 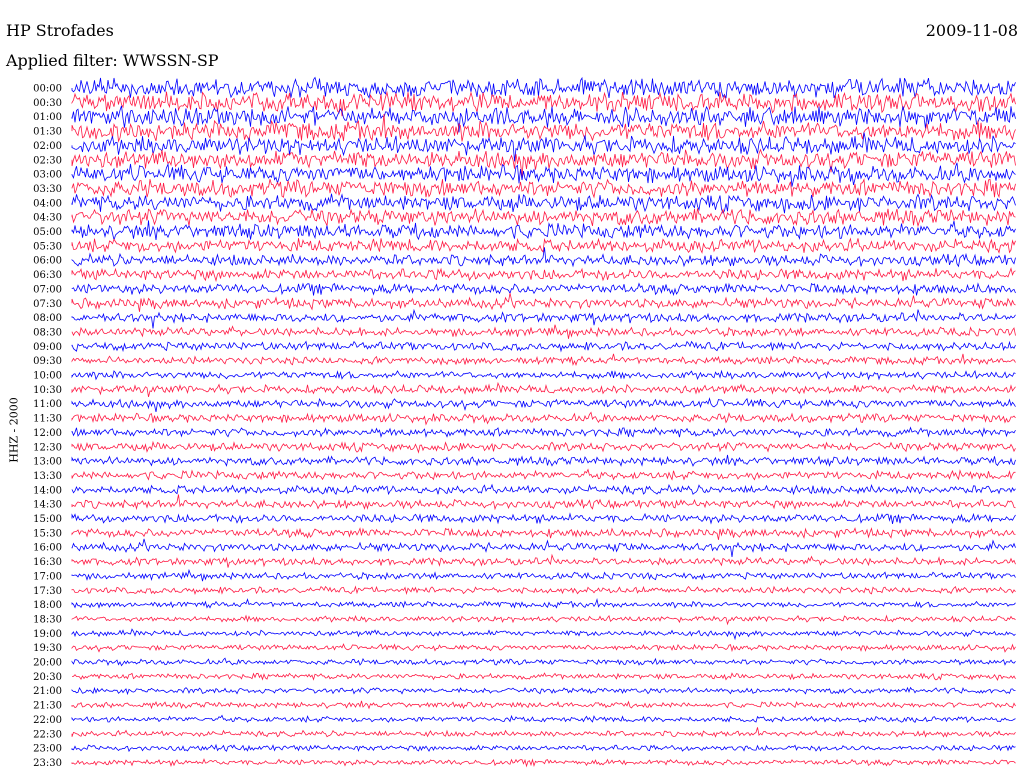 What do you see at coordinates (47, 232) in the screenshot?
I see `time-tick-label: 05:00` at bounding box center [47, 232].